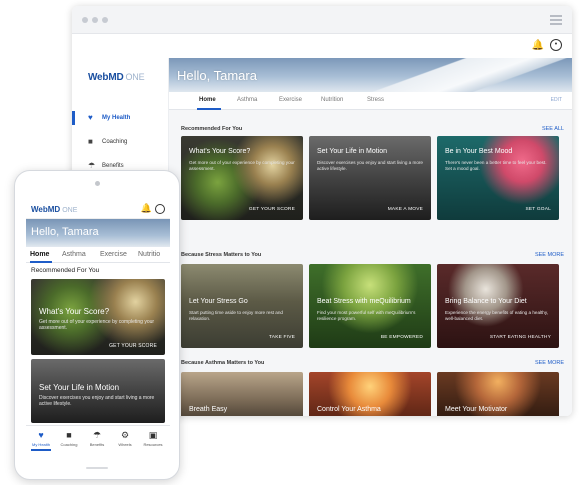 The height and width of the screenshot is (485, 579). I want to click on card-cta-link: BE EMPOWERED, so click(402, 337).